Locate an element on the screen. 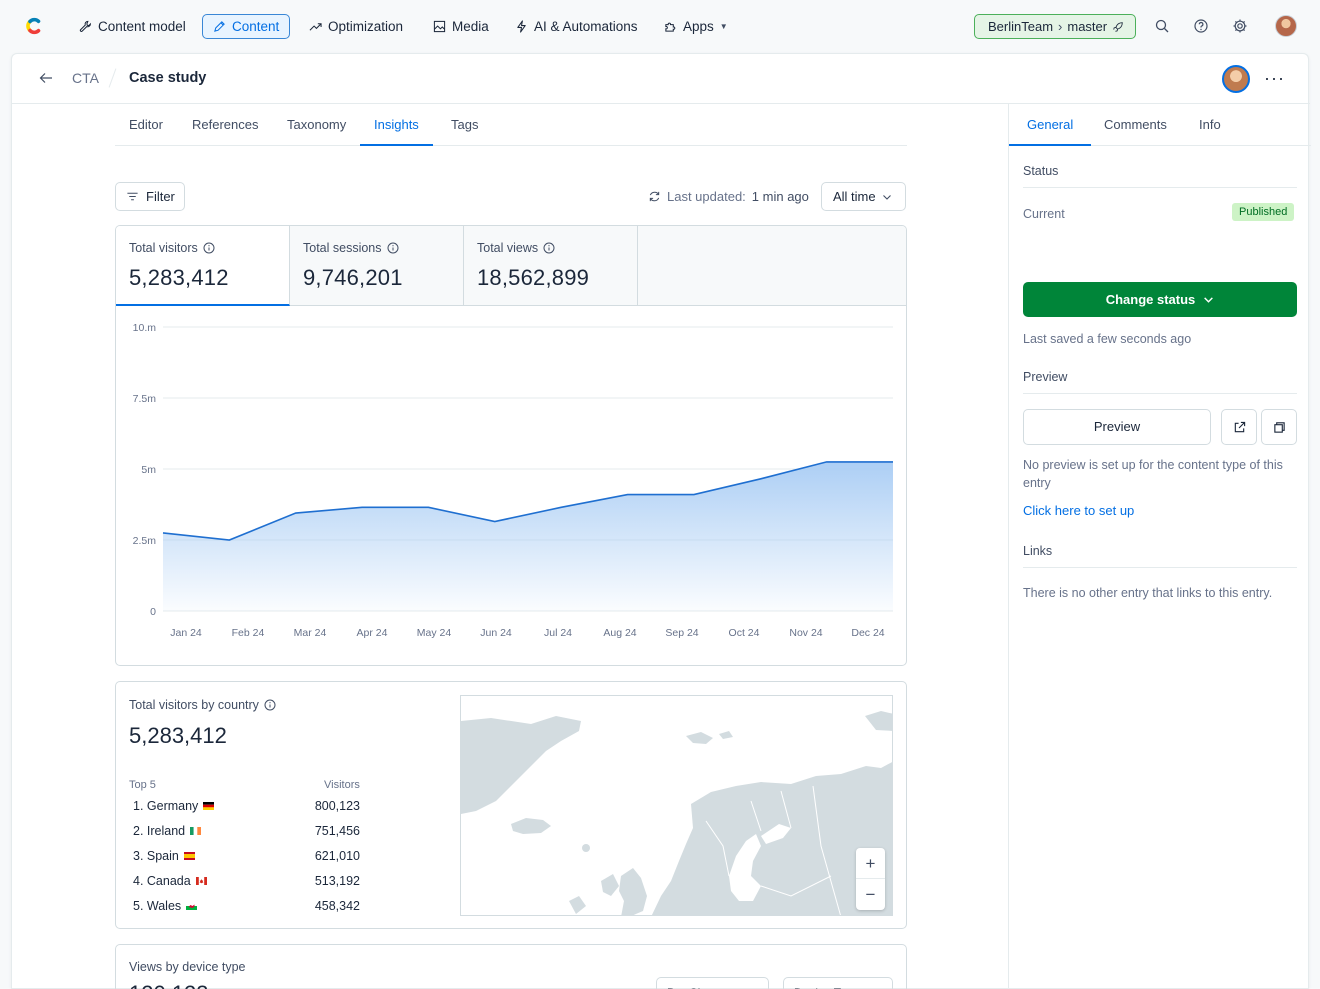 This screenshot has width=1320, height=989. stat-value: 5,283,412 is located at coordinates (179, 277).